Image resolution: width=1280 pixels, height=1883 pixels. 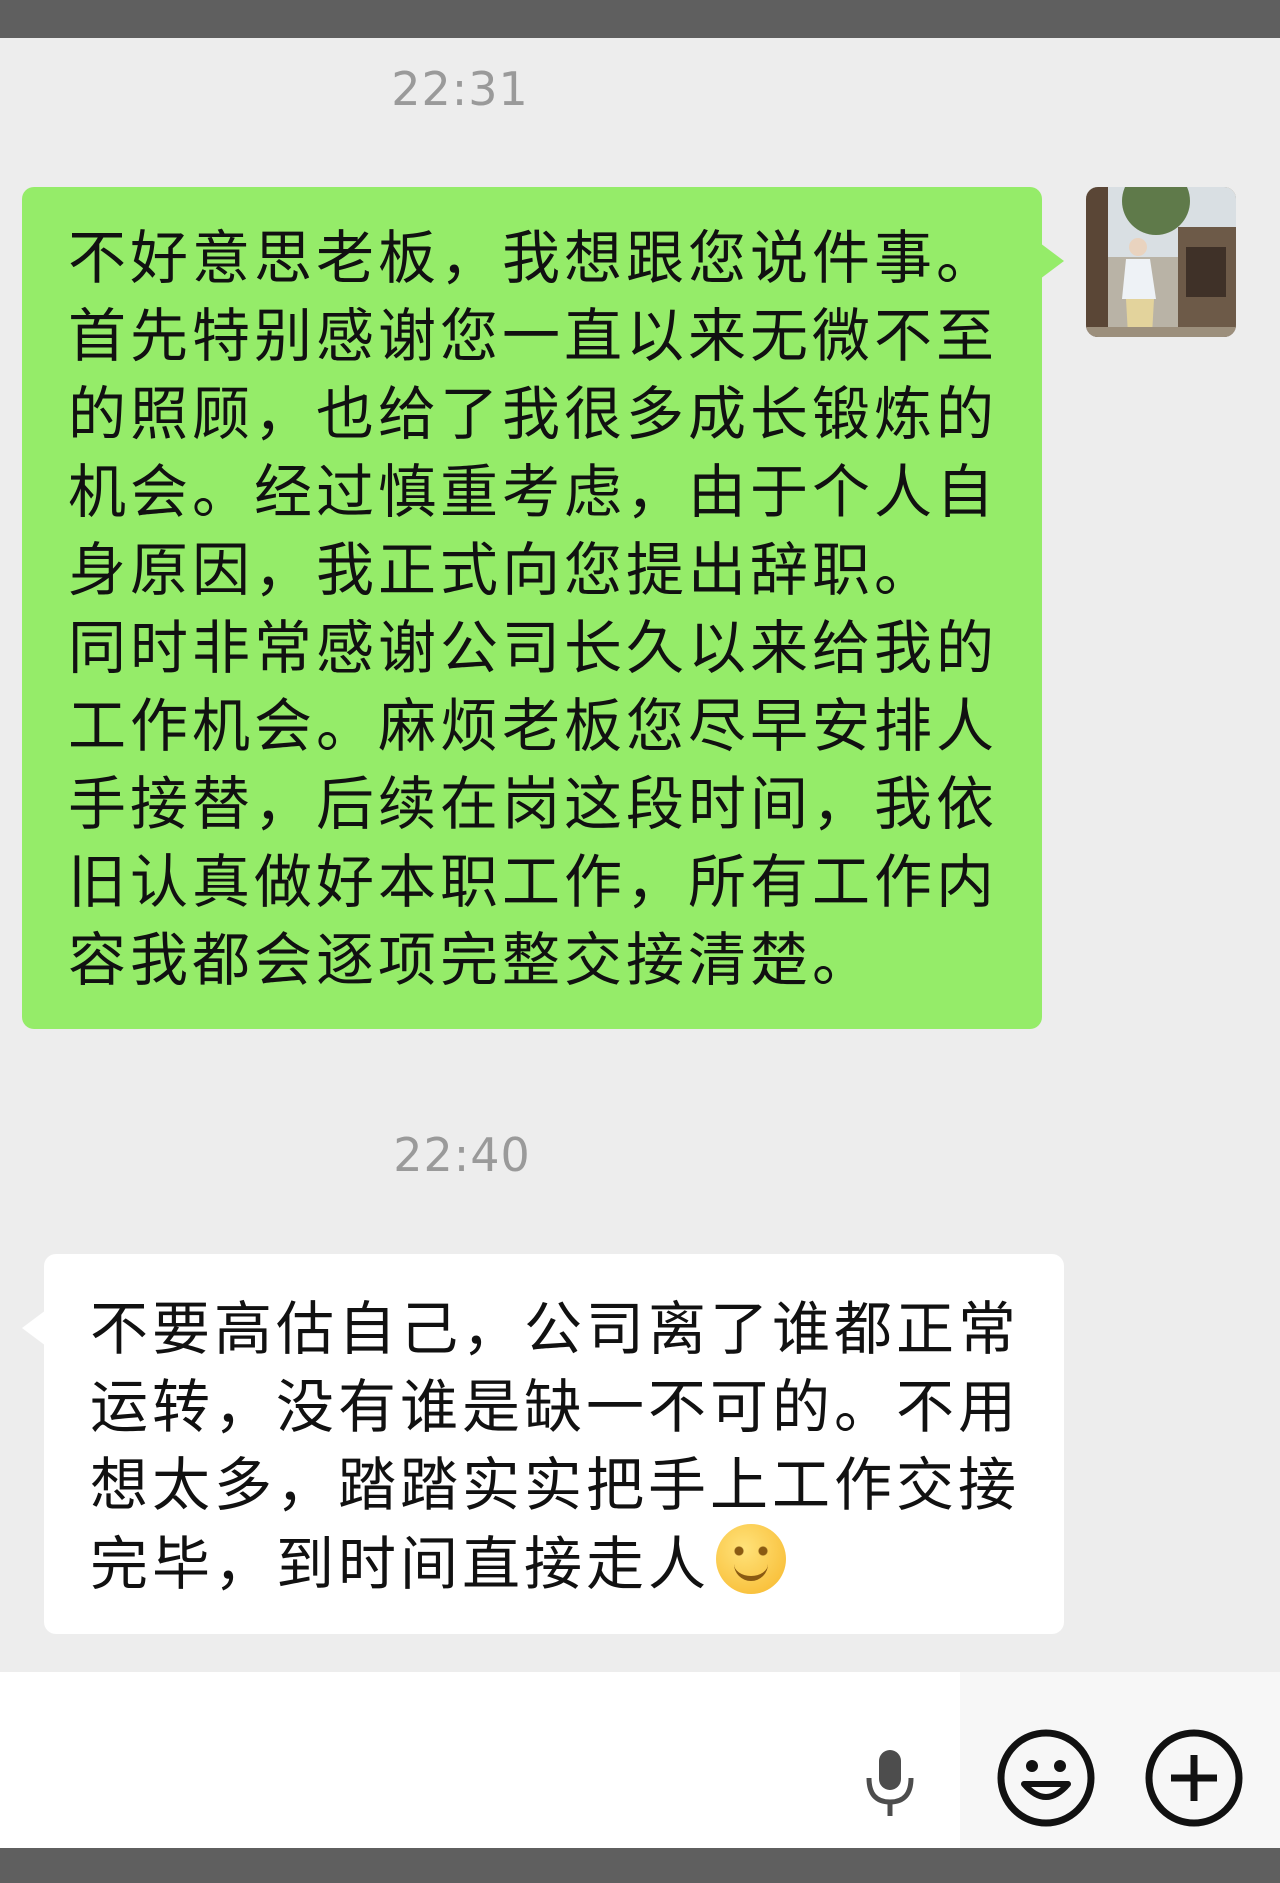 I want to click on message-line: 完毕，到时间直接走人, so click(x=557, y=1563).